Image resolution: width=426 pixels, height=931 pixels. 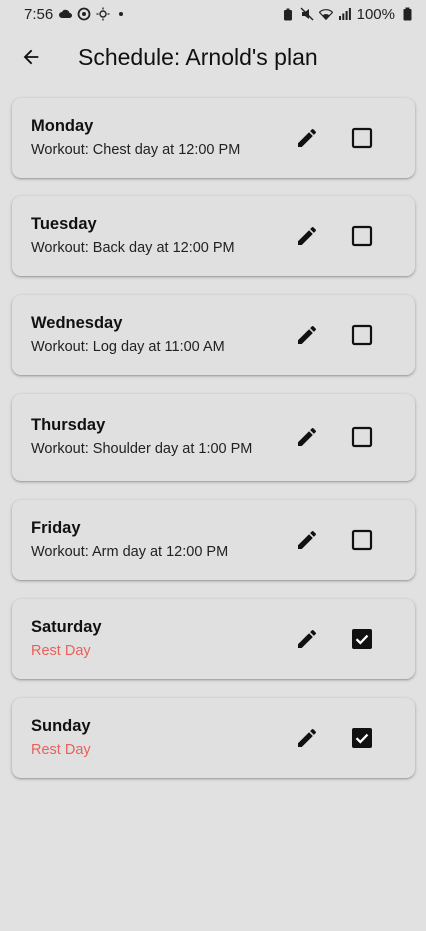 I want to click on day-label: Monday, so click(x=62, y=125).